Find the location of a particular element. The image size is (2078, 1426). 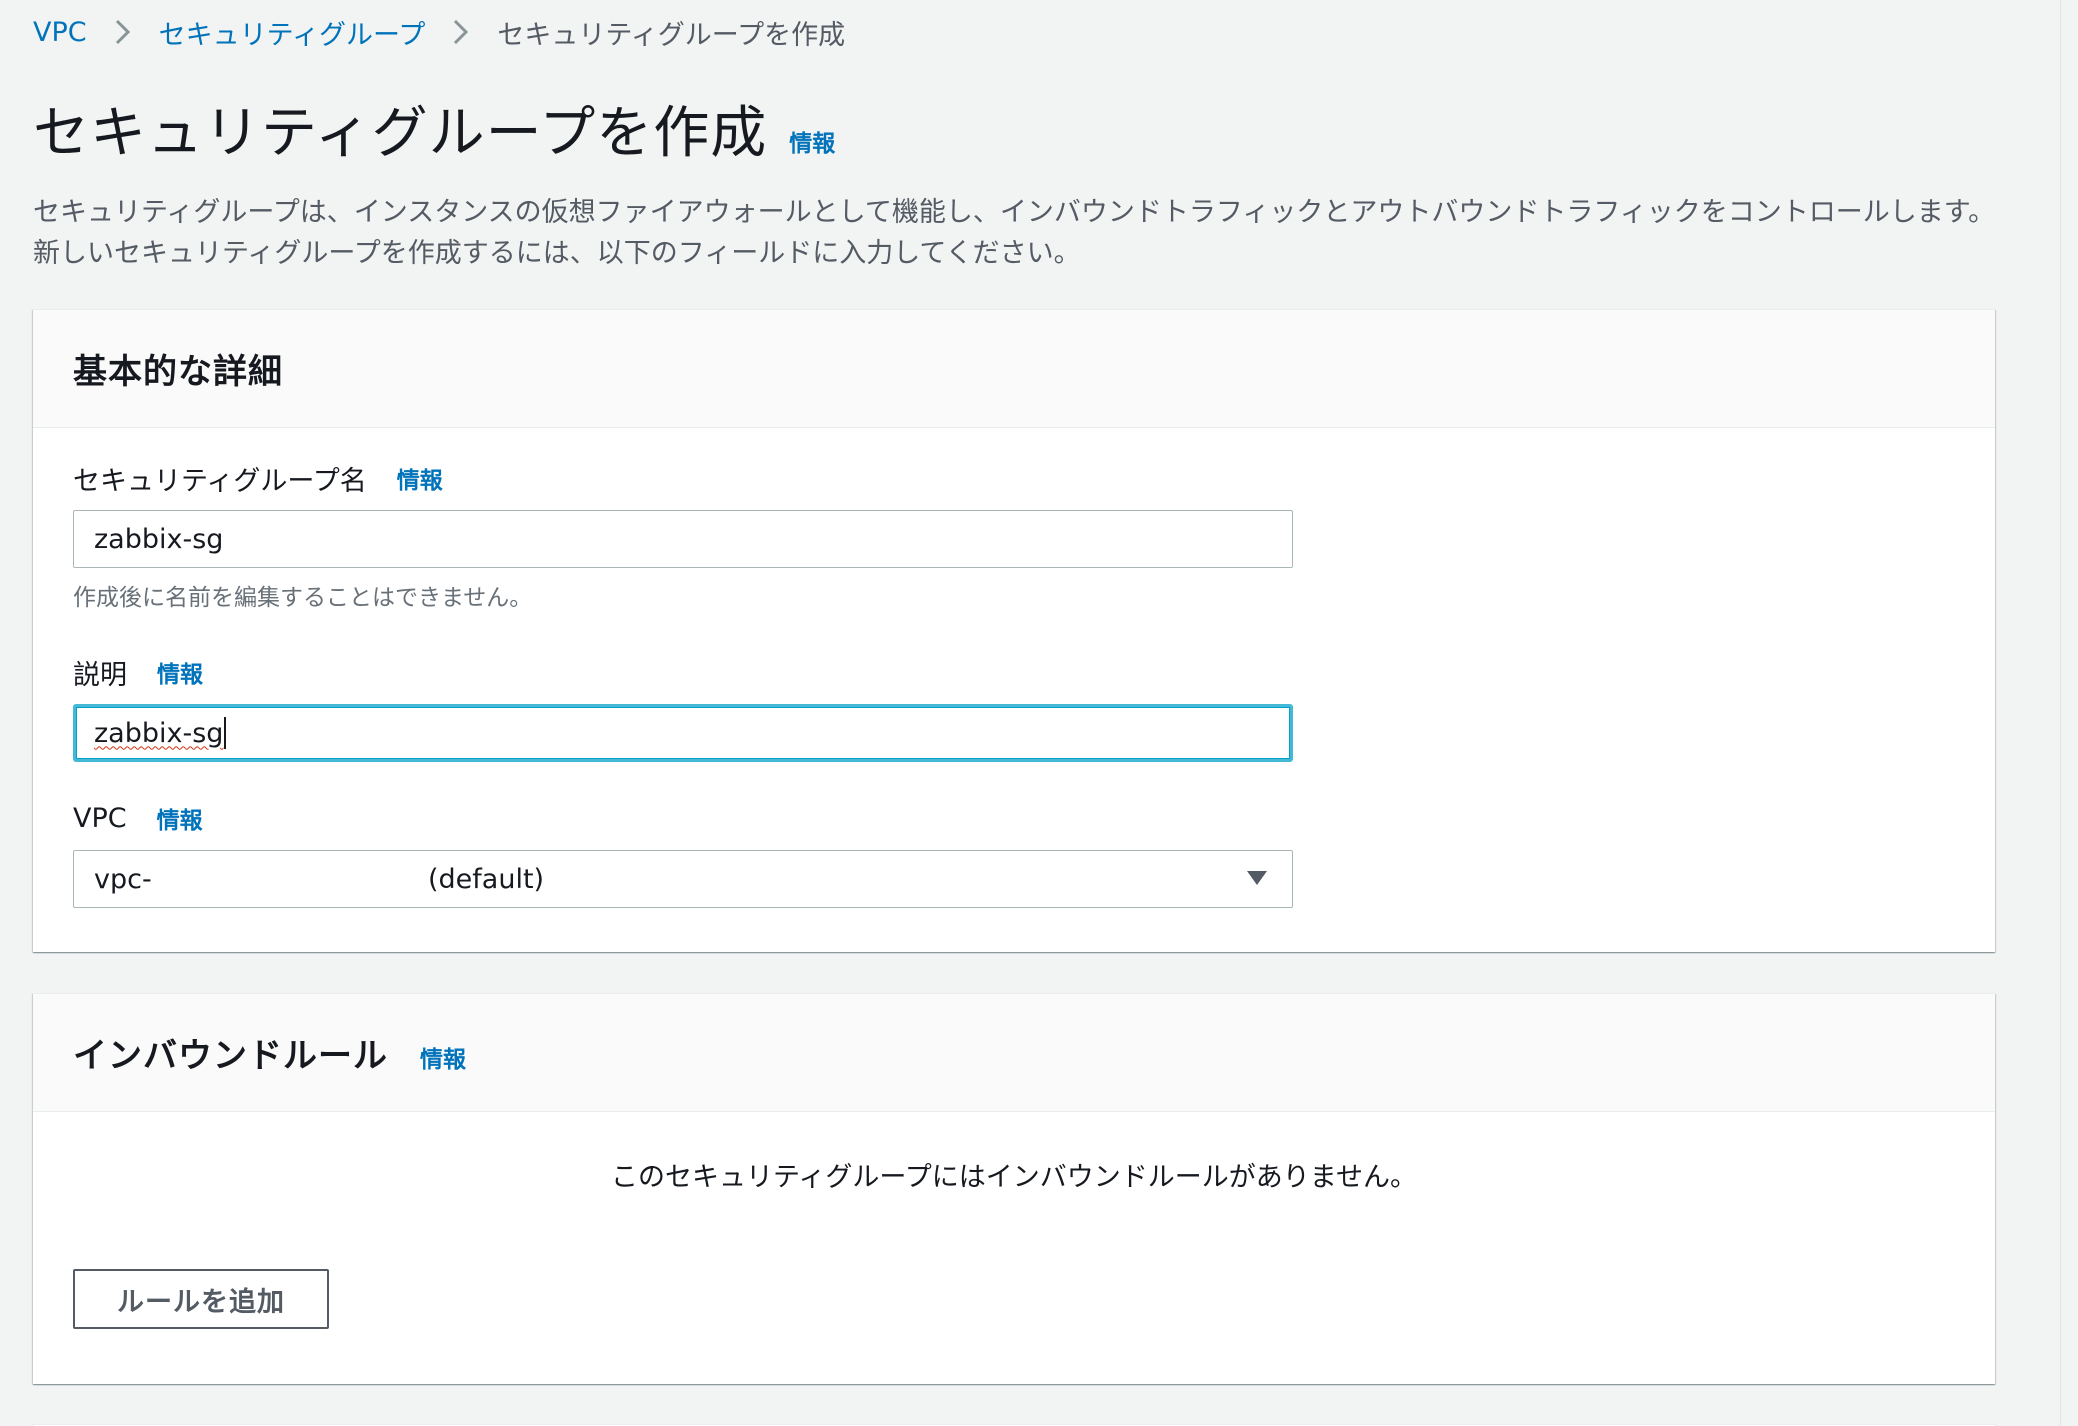

breadcrumb-security-groups-link: セキュリティグループ is located at coordinates (292, 32).